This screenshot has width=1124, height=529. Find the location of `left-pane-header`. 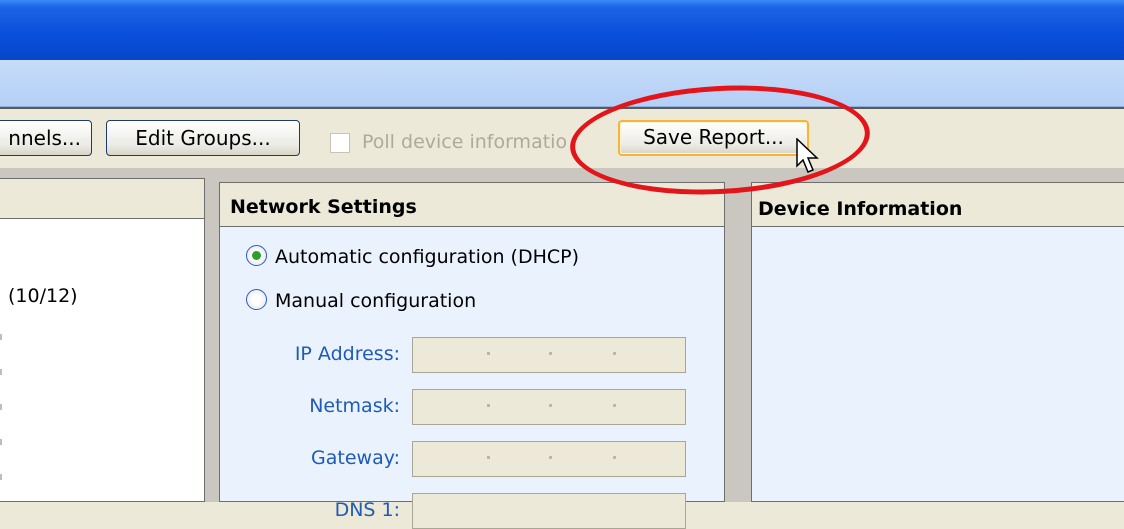

left-pane-header is located at coordinates (102, 199).